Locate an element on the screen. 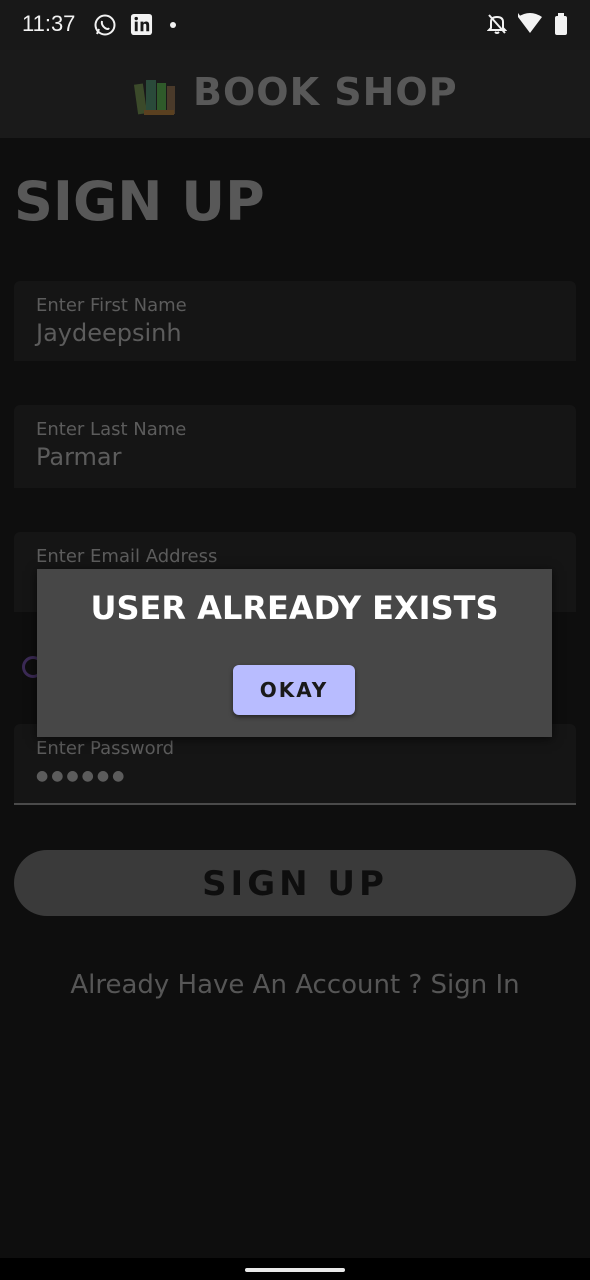 The height and width of the screenshot is (1280, 590). okay-button-label: OKAY is located at coordinates (294, 690).